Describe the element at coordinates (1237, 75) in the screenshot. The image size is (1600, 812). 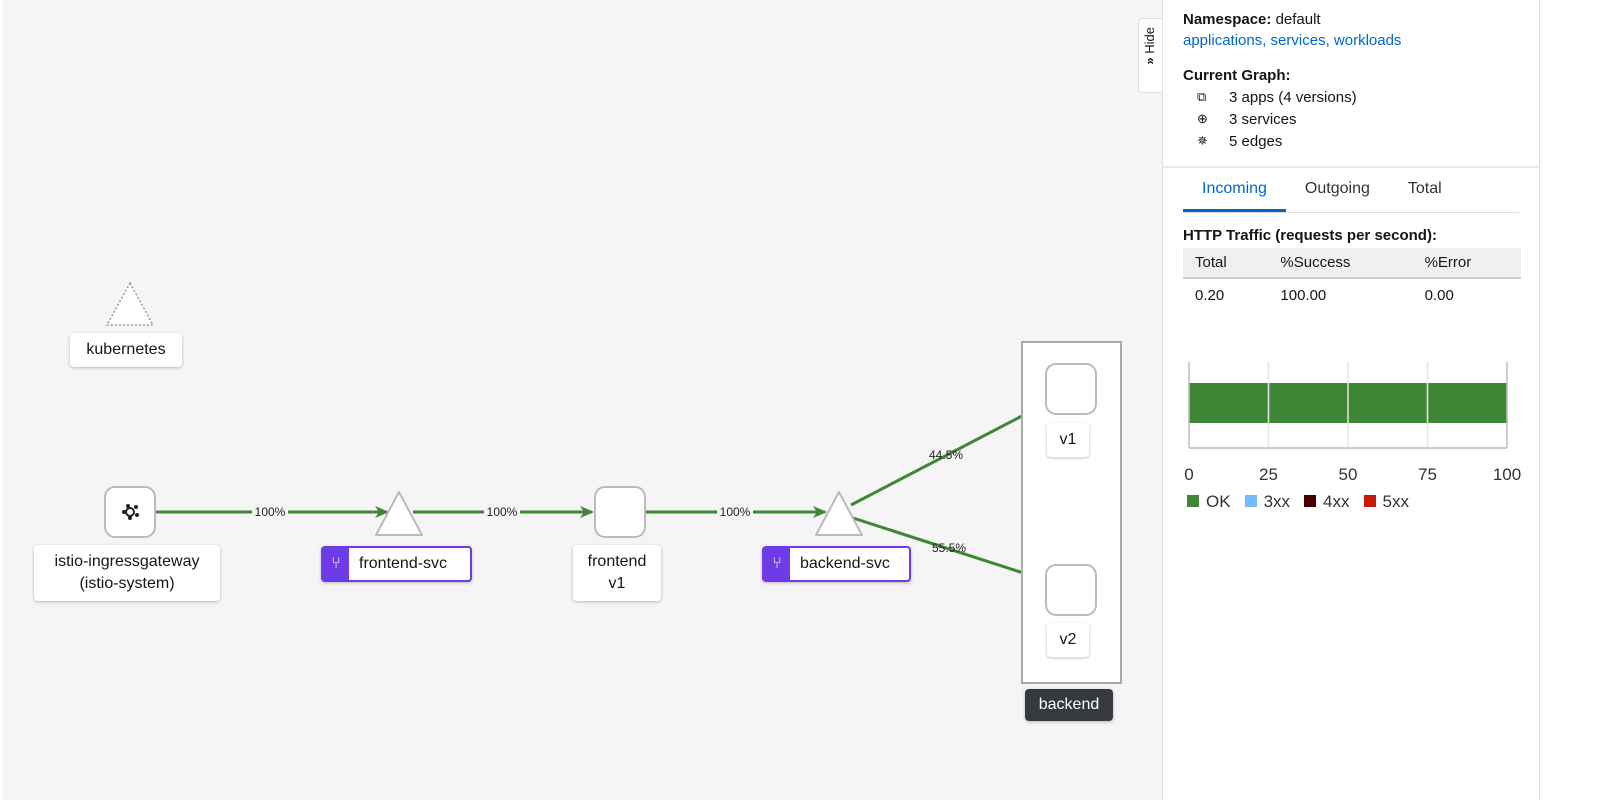
I see `current-graph-heading: Current Graph:` at that location.